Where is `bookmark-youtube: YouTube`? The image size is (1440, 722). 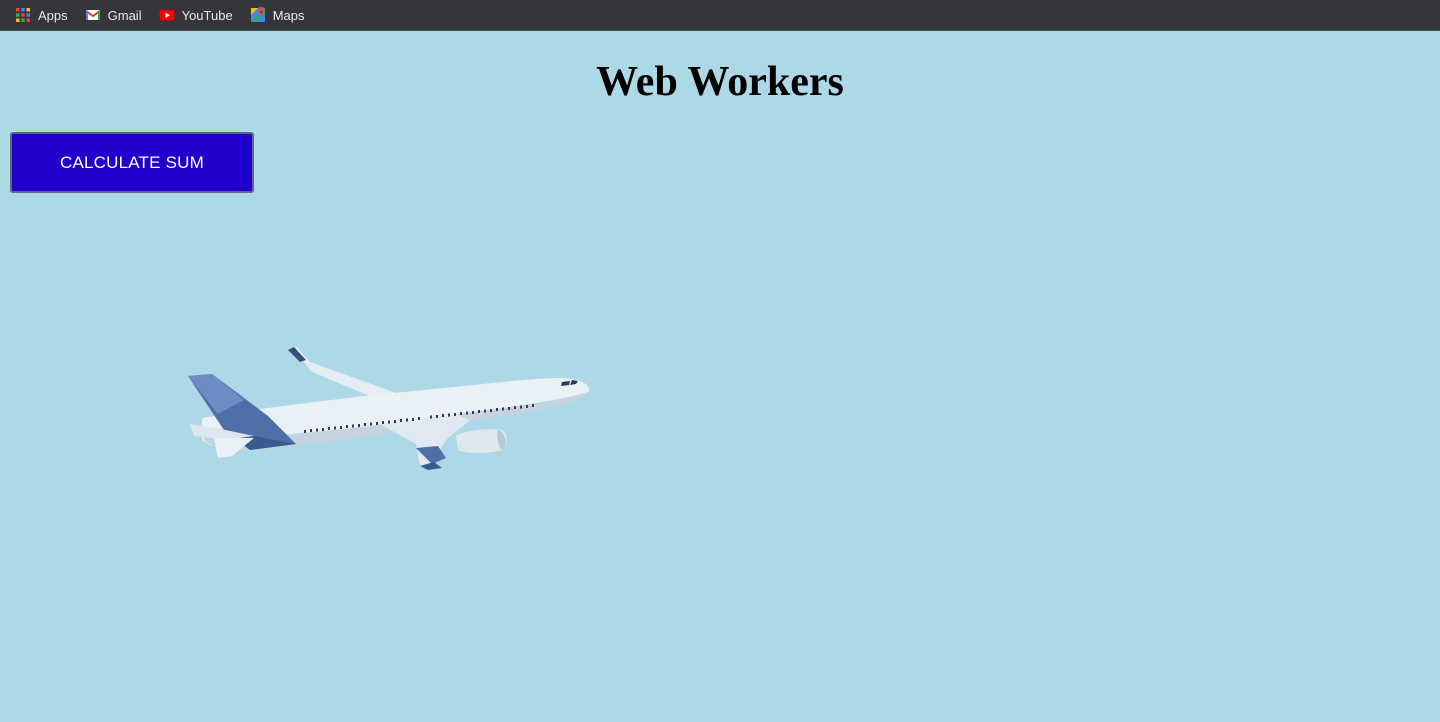 bookmark-youtube: YouTube is located at coordinates (196, 15).